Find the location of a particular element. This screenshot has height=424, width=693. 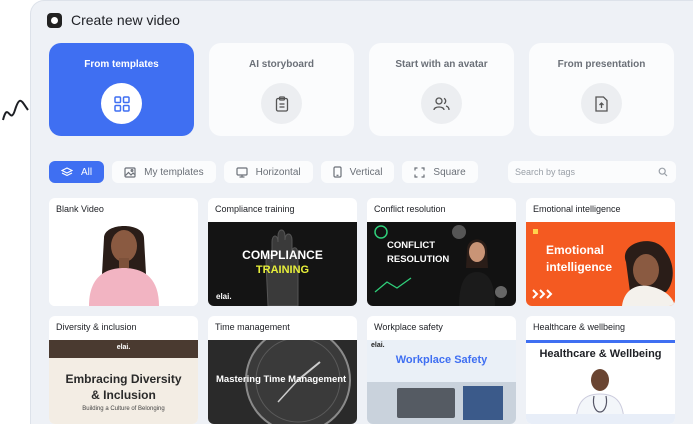

from-presentation-card: From presentation is located at coordinates (601, 89).